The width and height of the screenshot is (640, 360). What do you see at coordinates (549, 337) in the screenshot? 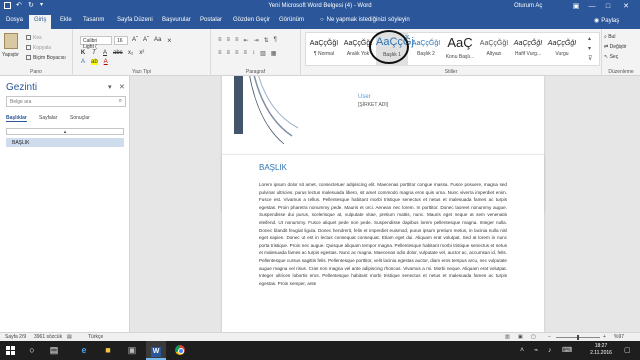
I see `zoom-out-icon: −` at bounding box center [549, 337].